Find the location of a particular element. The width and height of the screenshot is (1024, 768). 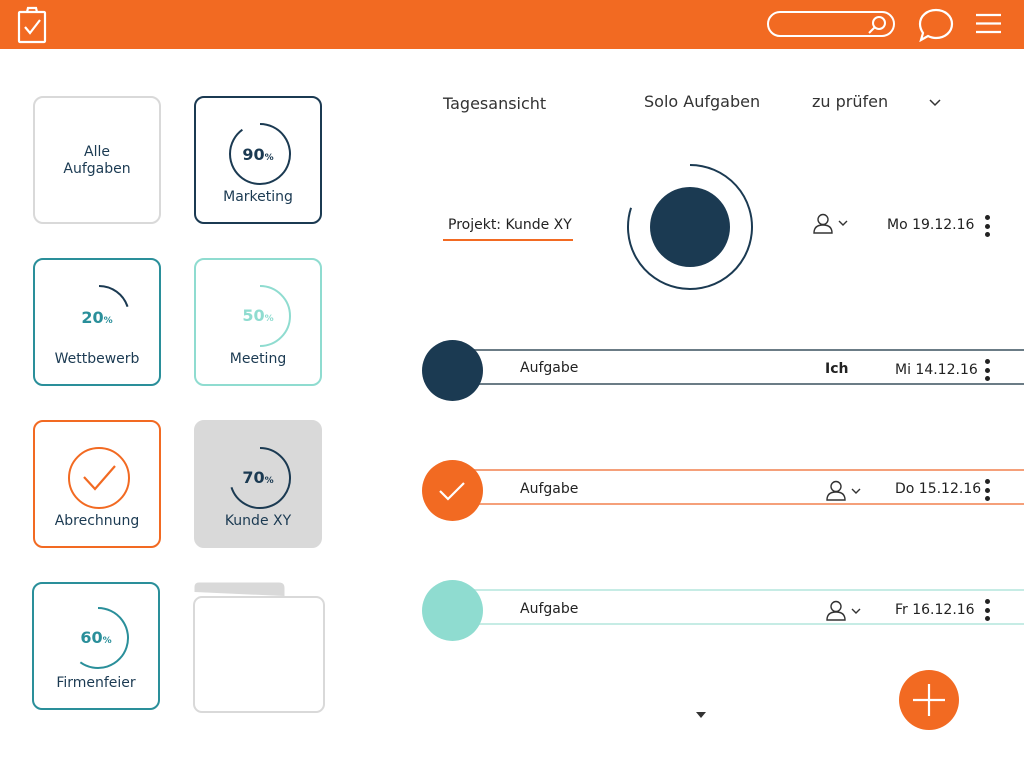

tile-wettbewerb: 20% Wettbewerb is located at coordinates (97, 322).